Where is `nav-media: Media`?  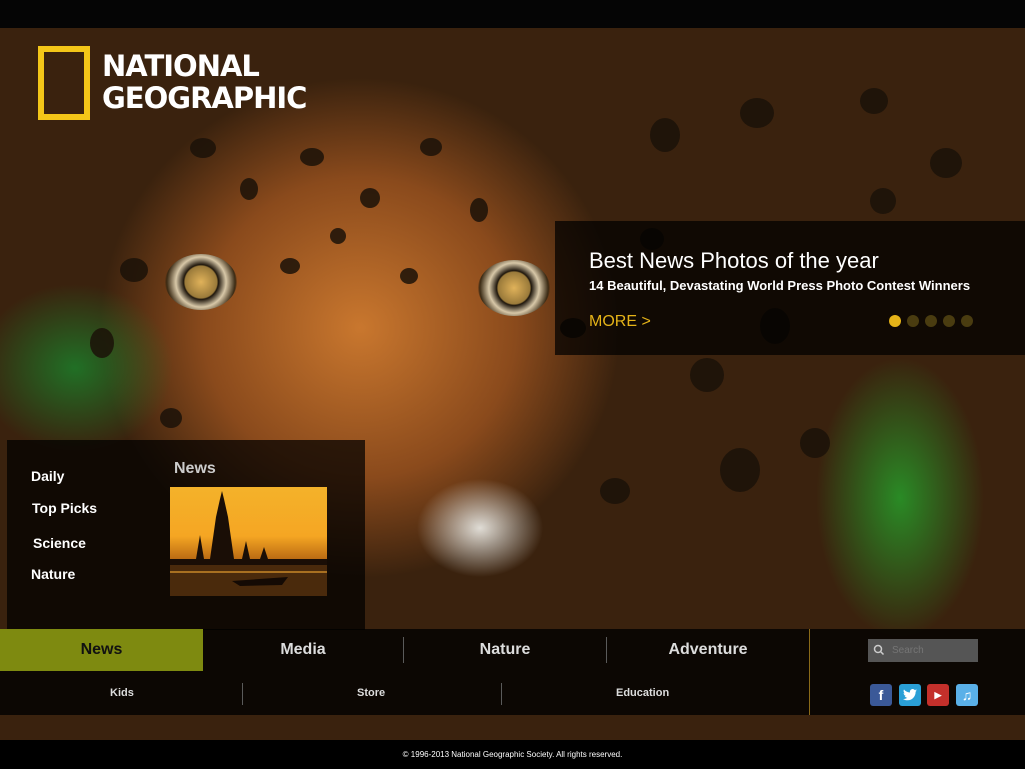 nav-media: Media is located at coordinates (303, 650).